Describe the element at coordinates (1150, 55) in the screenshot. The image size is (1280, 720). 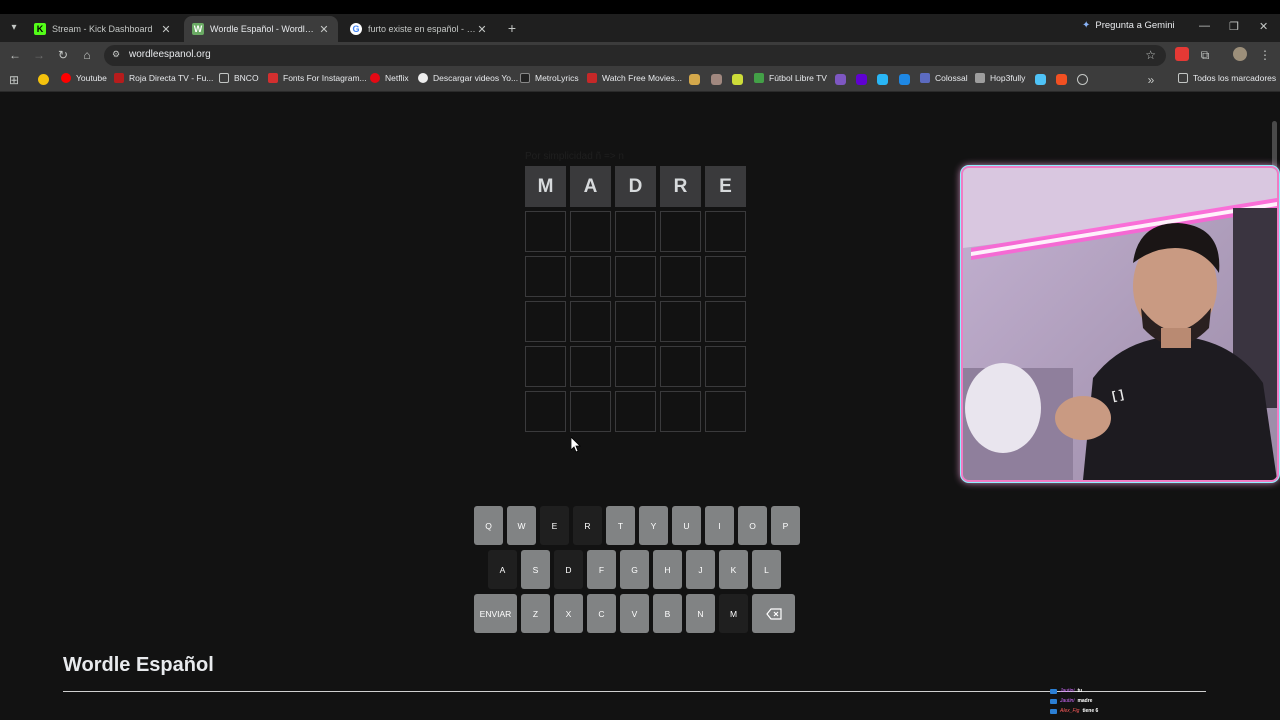
I see `bookmark-star-icon: ☆` at that location.